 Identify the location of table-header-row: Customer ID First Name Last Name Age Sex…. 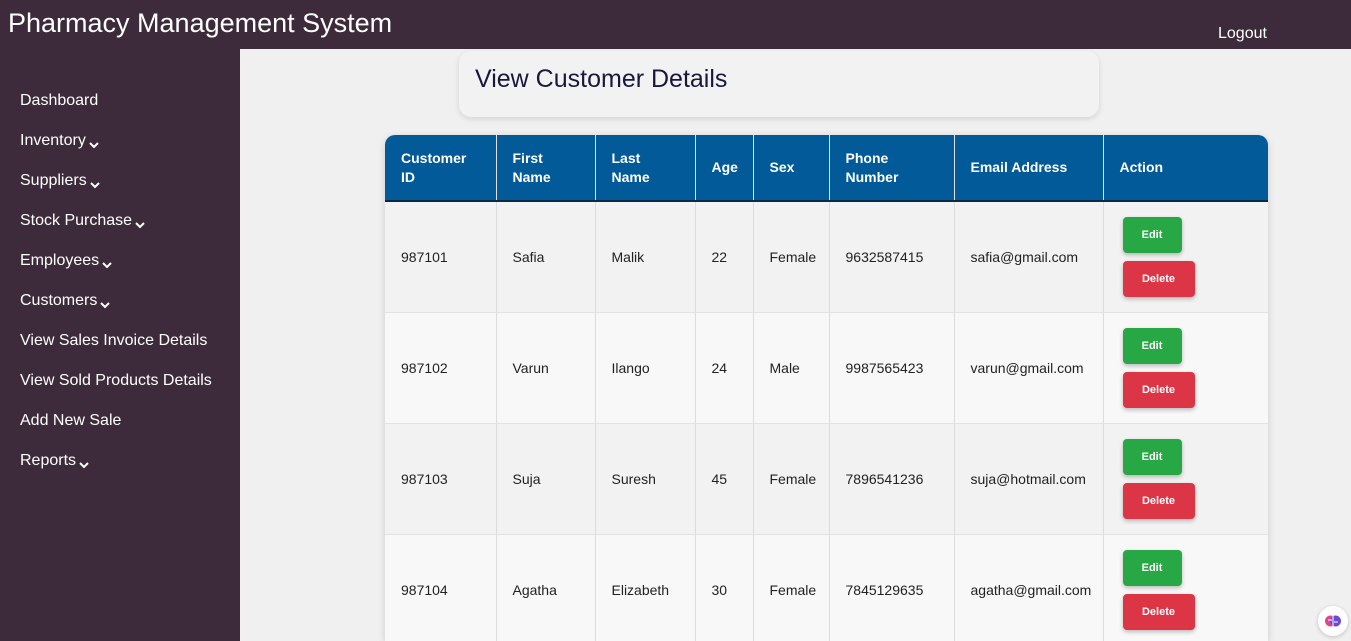
(826, 168).